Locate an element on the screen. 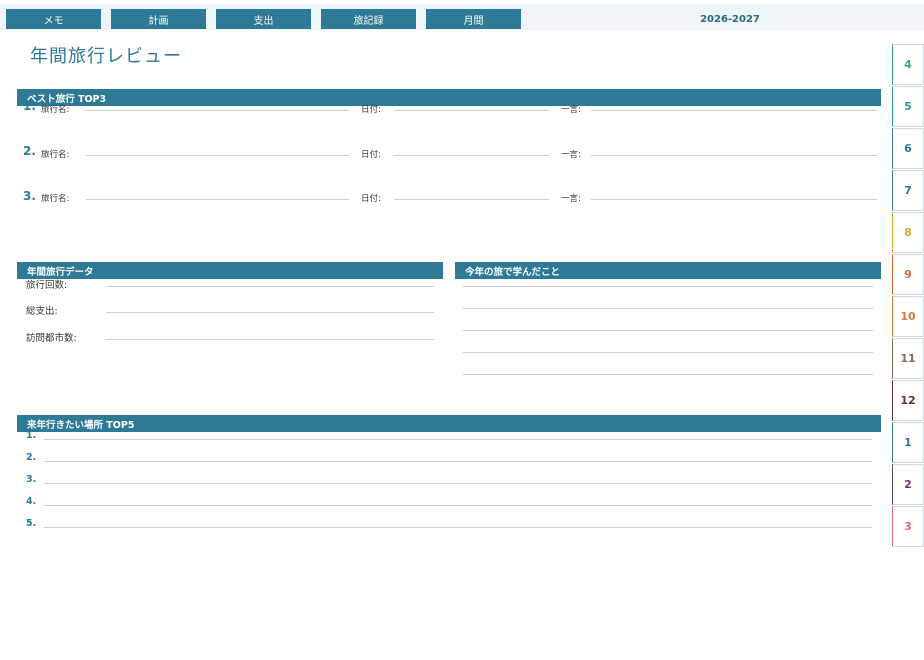 The image size is (924, 660). month-tab-3: 3 is located at coordinates (908, 526).